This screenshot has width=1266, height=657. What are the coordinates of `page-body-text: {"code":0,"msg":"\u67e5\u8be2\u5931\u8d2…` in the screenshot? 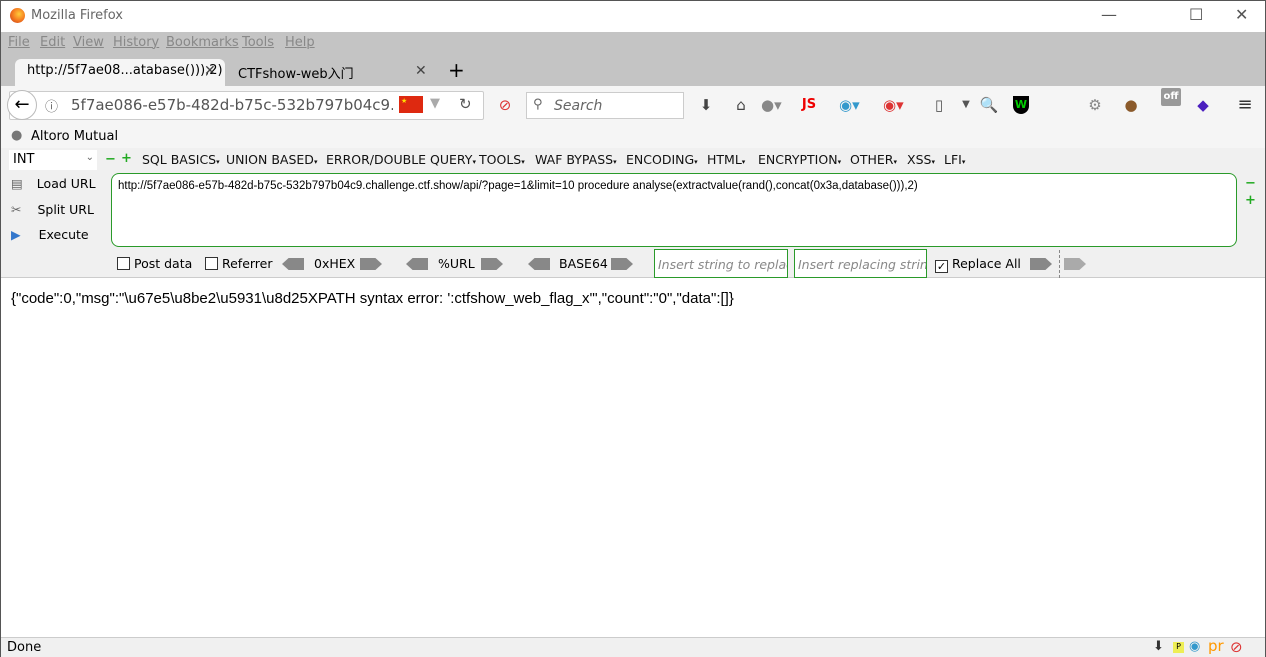 It's located at (372, 298).